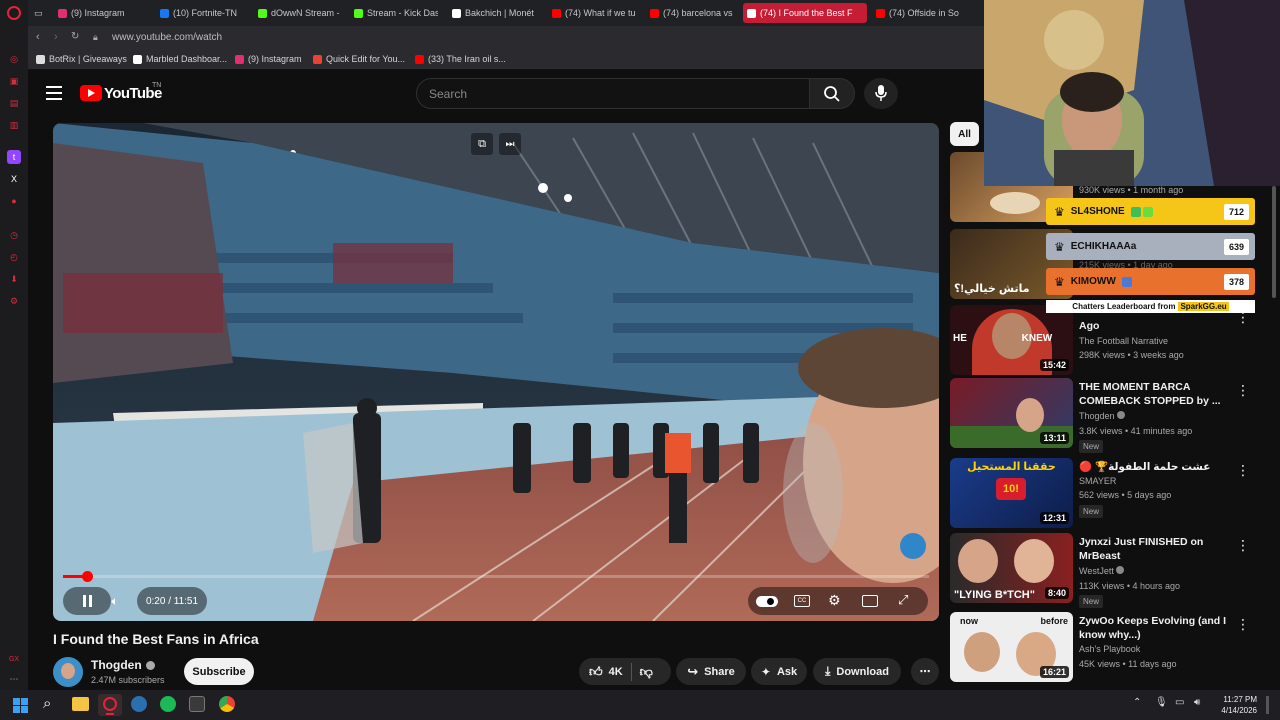 The width and height of the screenshot is (1280, 720). What do you see at coordinates (1011, 493) in the screenshot?
I see `video-thumbnail: حققنا المستحيل 10! 12:31` at bounding box center [1011, 493].